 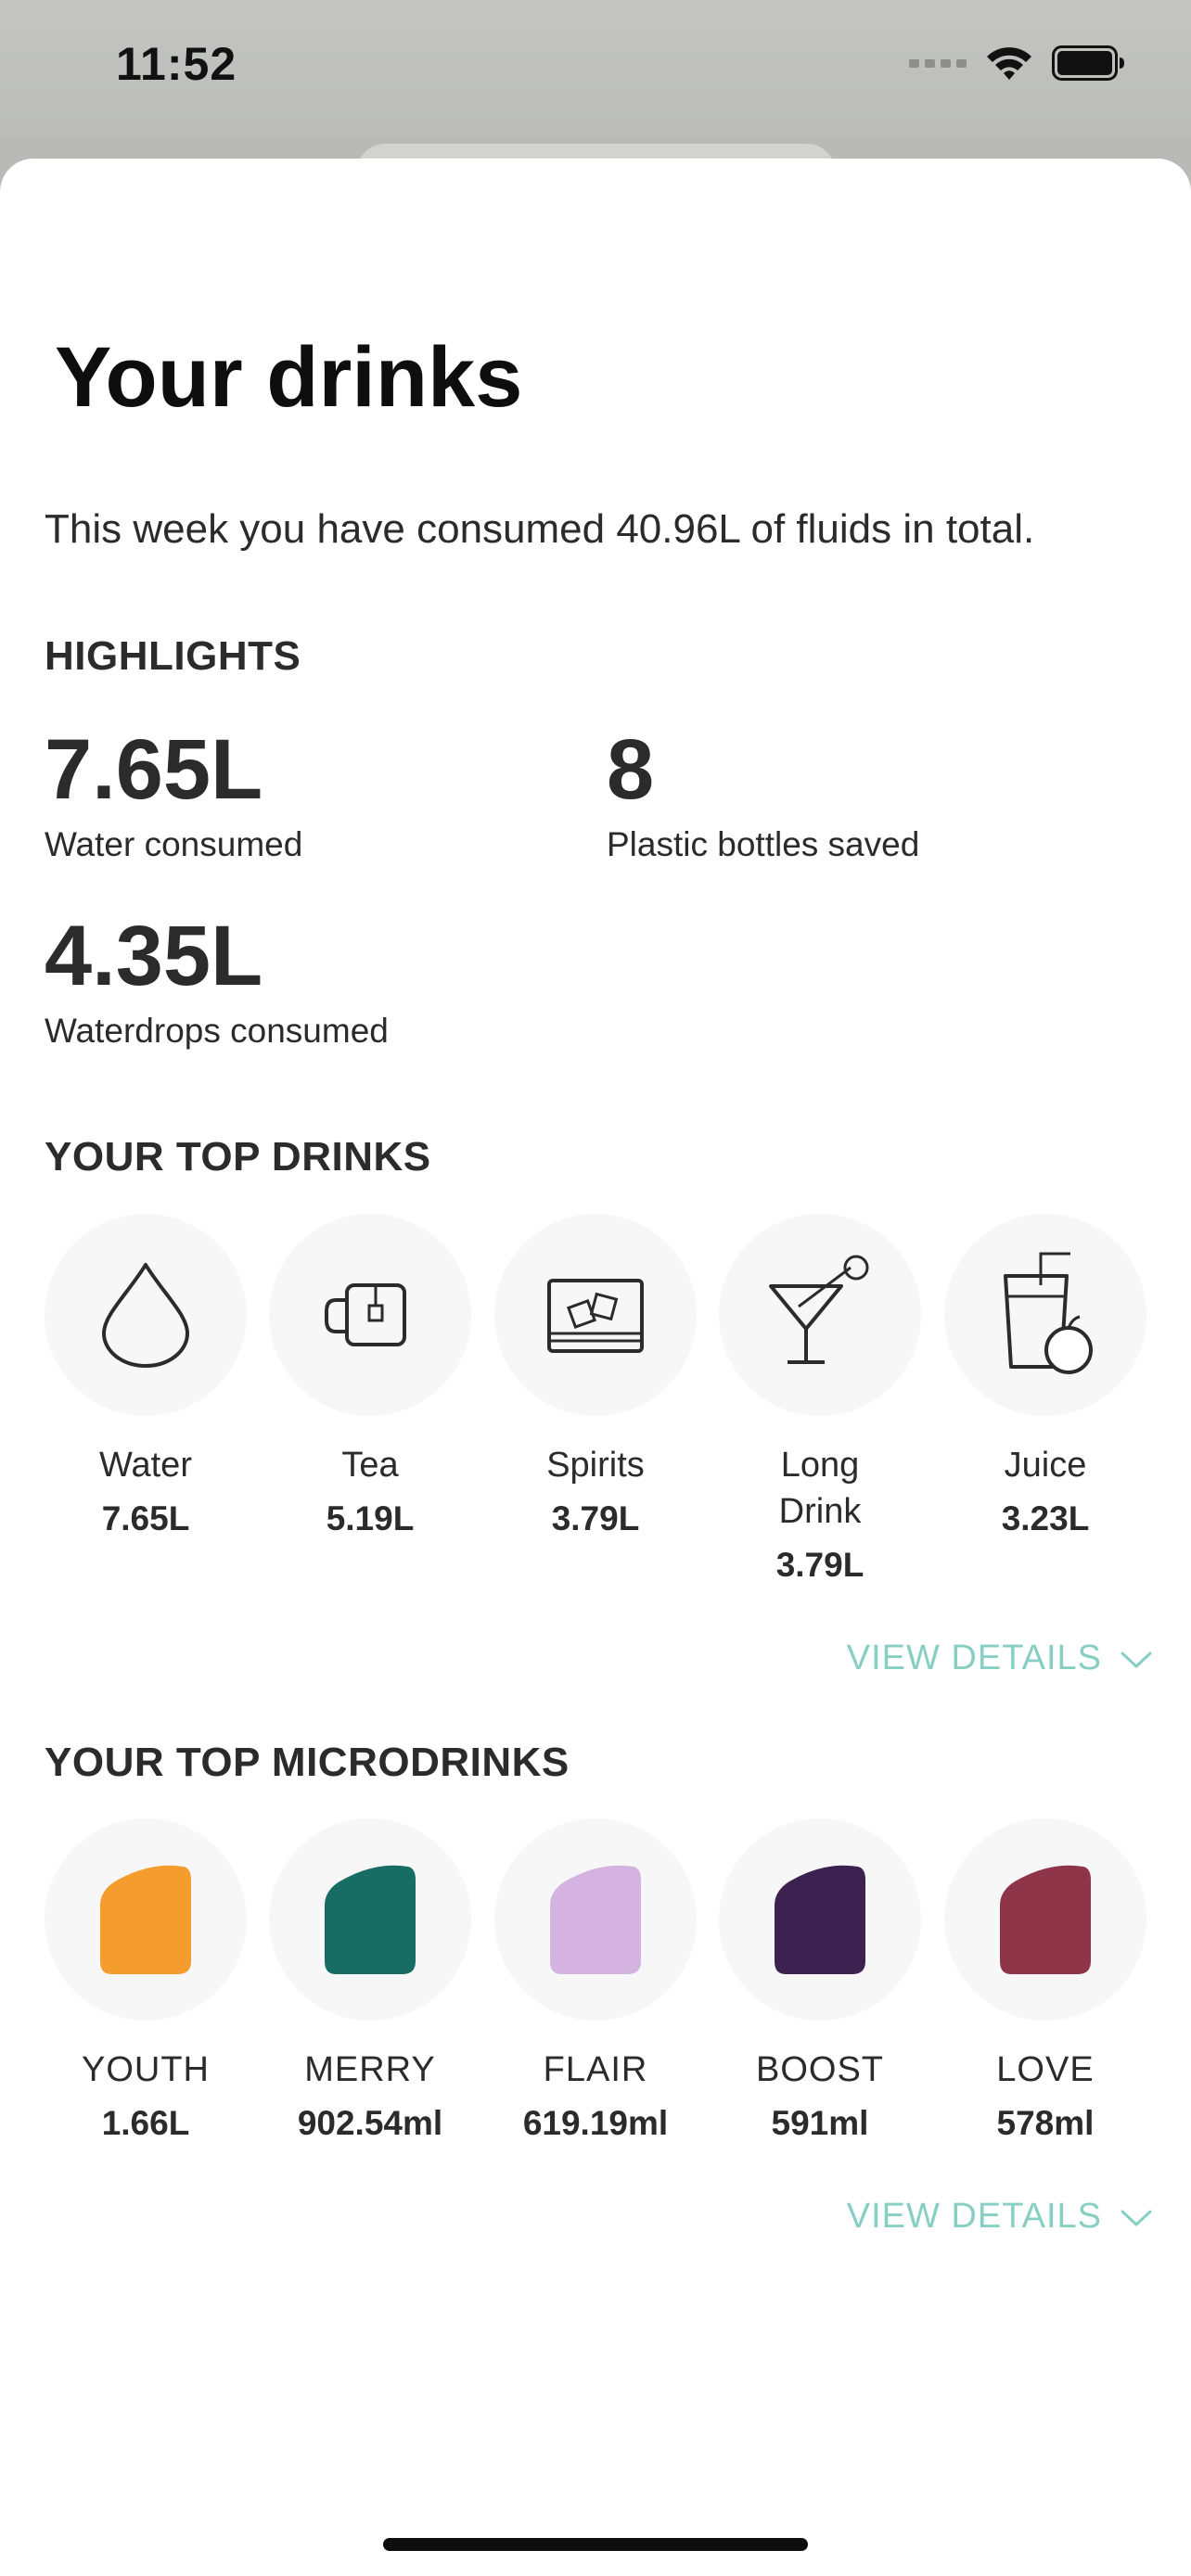 I want to click on stat-value: 4.35L, so click(x=154, y=956).